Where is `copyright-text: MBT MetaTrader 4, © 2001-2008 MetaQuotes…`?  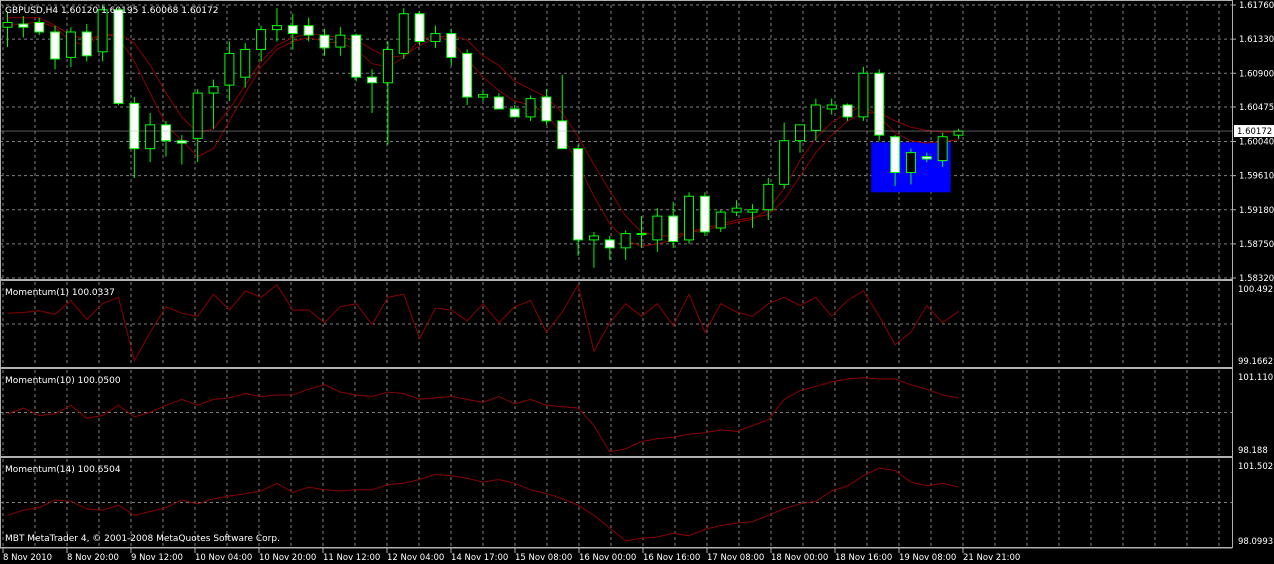 copyright-text: MBT MetaTrader 4, © 2001-2008 MetaQuotes… is located at coordinates (142, 539).